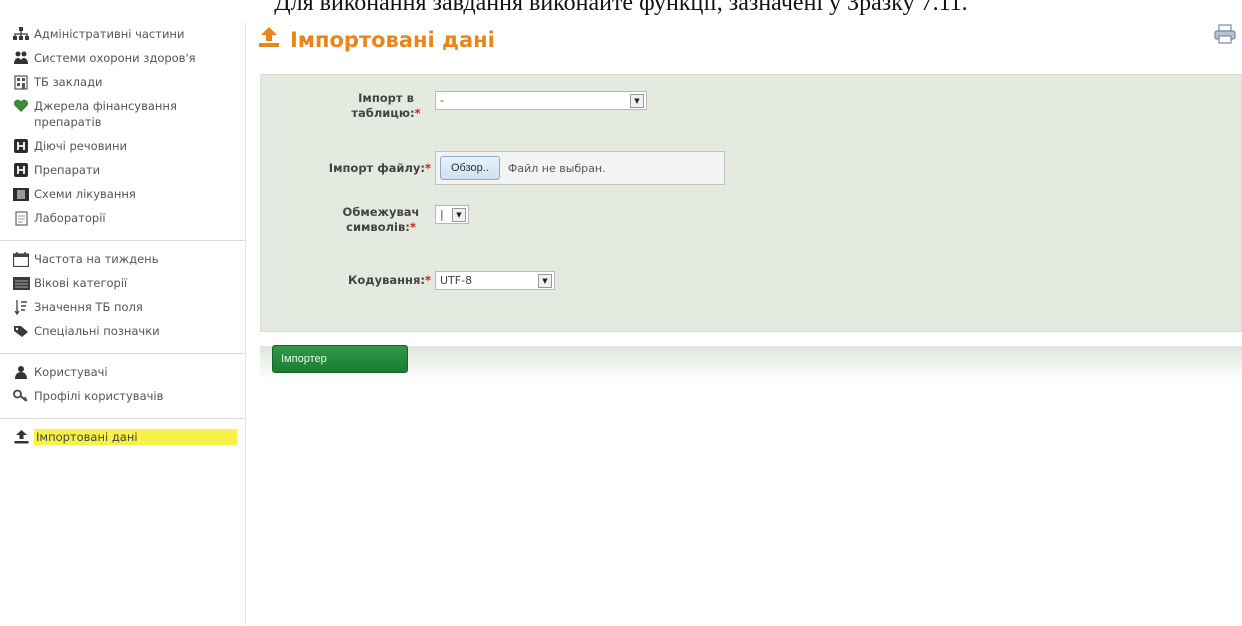 Image resolution: width=1242 pixels, height=626 pixels. Describe the element at coordinates (109, 34) in the screenshot. I see `sidebar-item-label: Адміністративні частини` at that location.